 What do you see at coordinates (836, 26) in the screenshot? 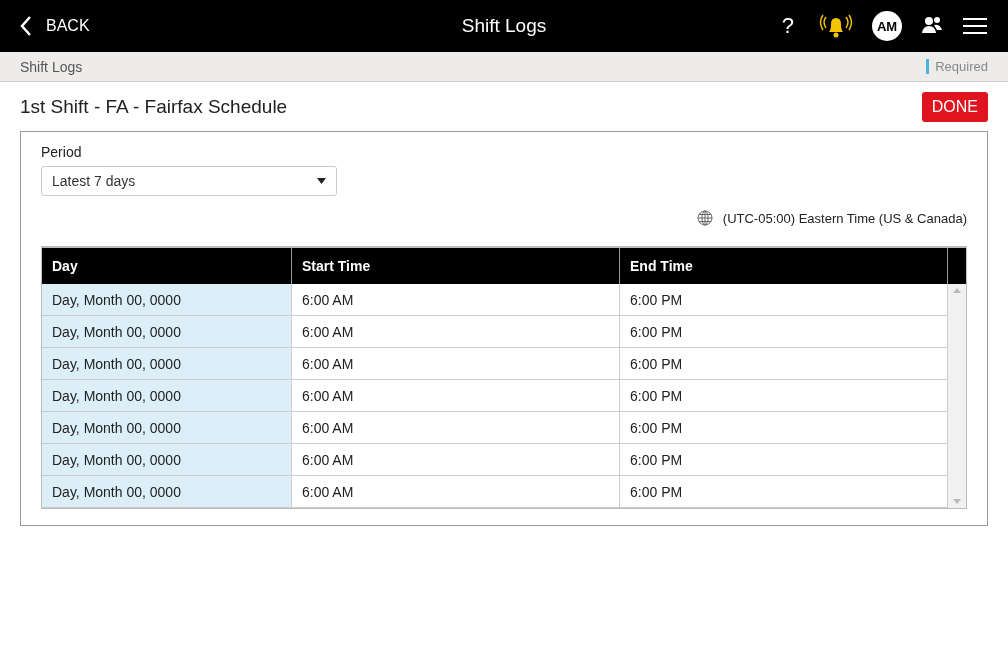
I see `alarm-bell-icon` at bounding box center [836, 26].